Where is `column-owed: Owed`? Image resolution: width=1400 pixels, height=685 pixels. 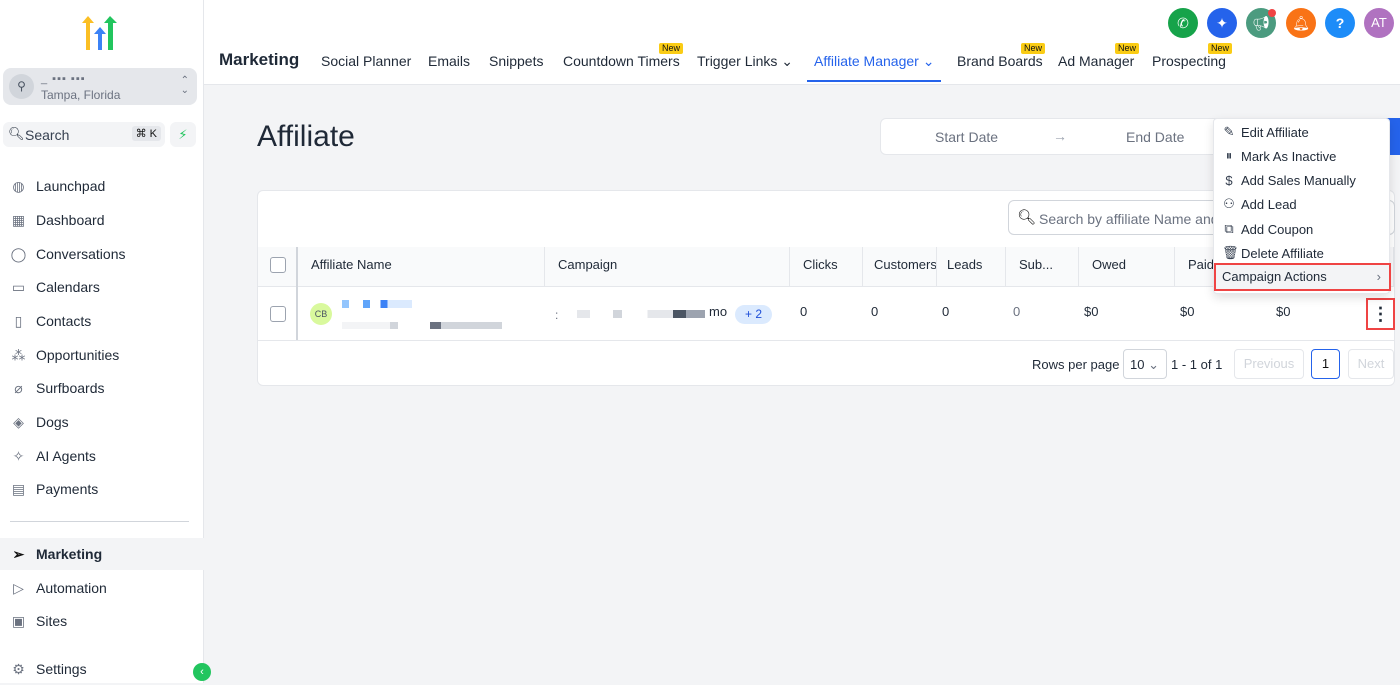 column-owed: Owed is located at coordinates (1127, 267).